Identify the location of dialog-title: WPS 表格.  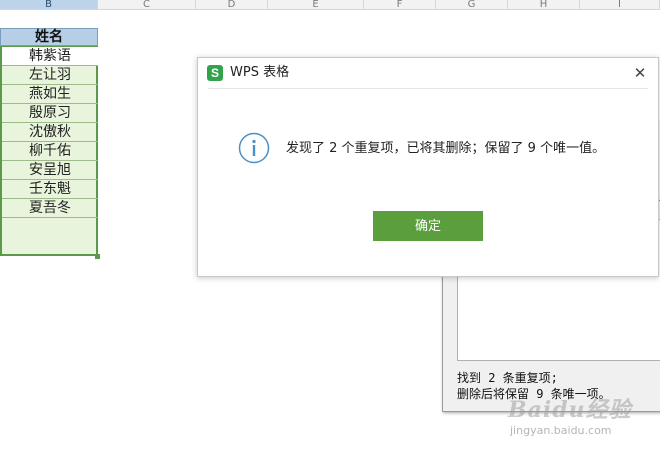
(260, 72).